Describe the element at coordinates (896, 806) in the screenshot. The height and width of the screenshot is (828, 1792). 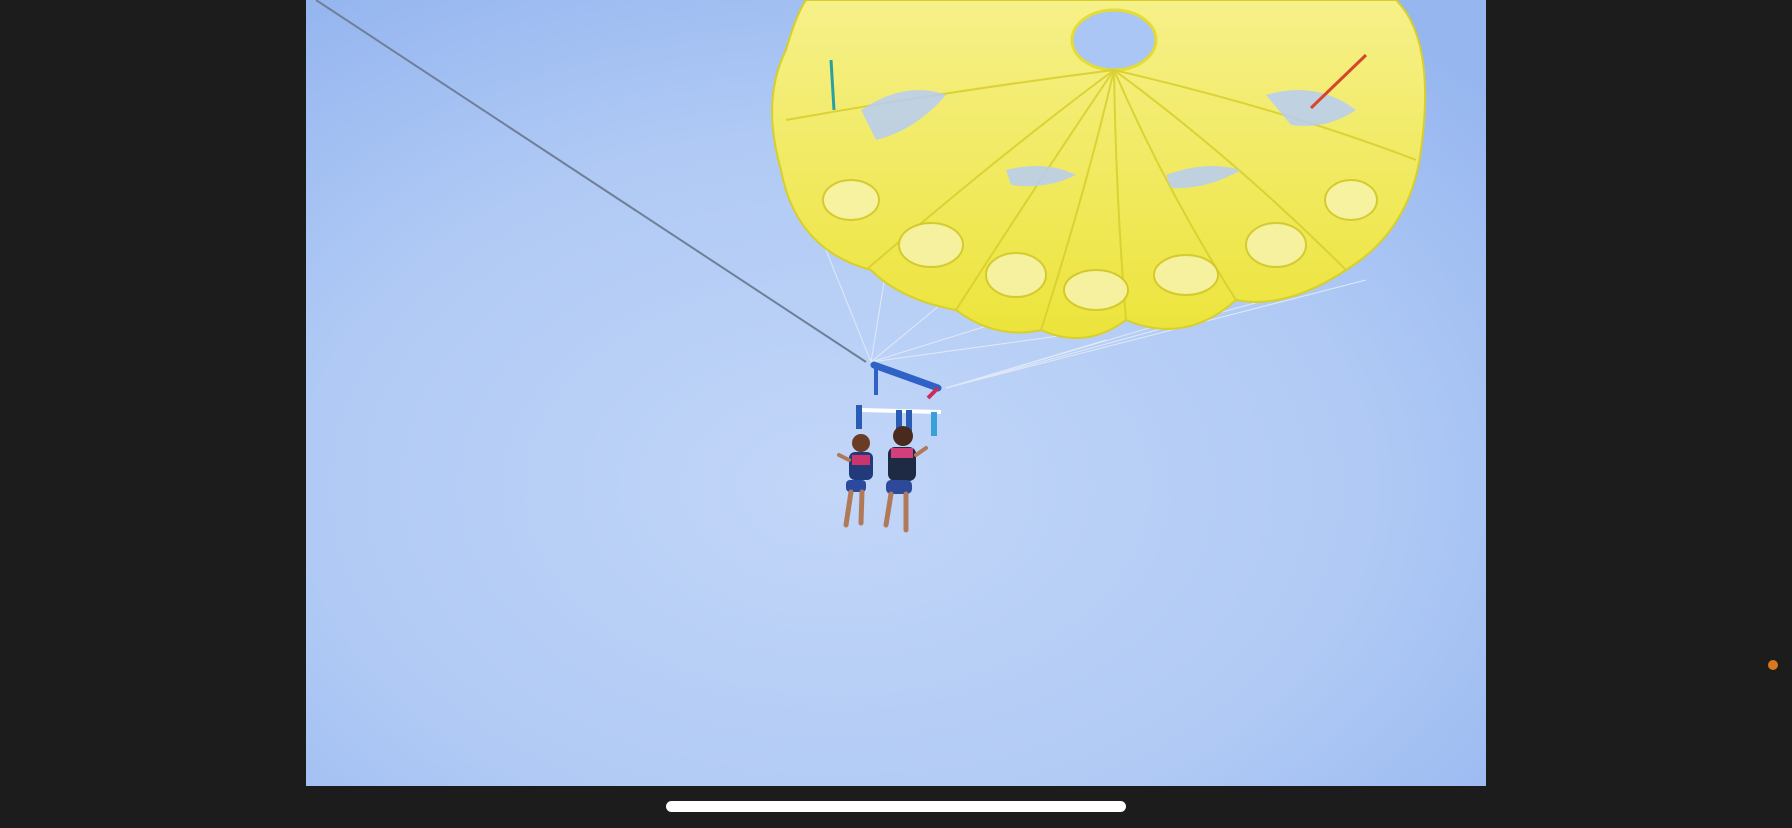
I see `home-indicator` at that location.